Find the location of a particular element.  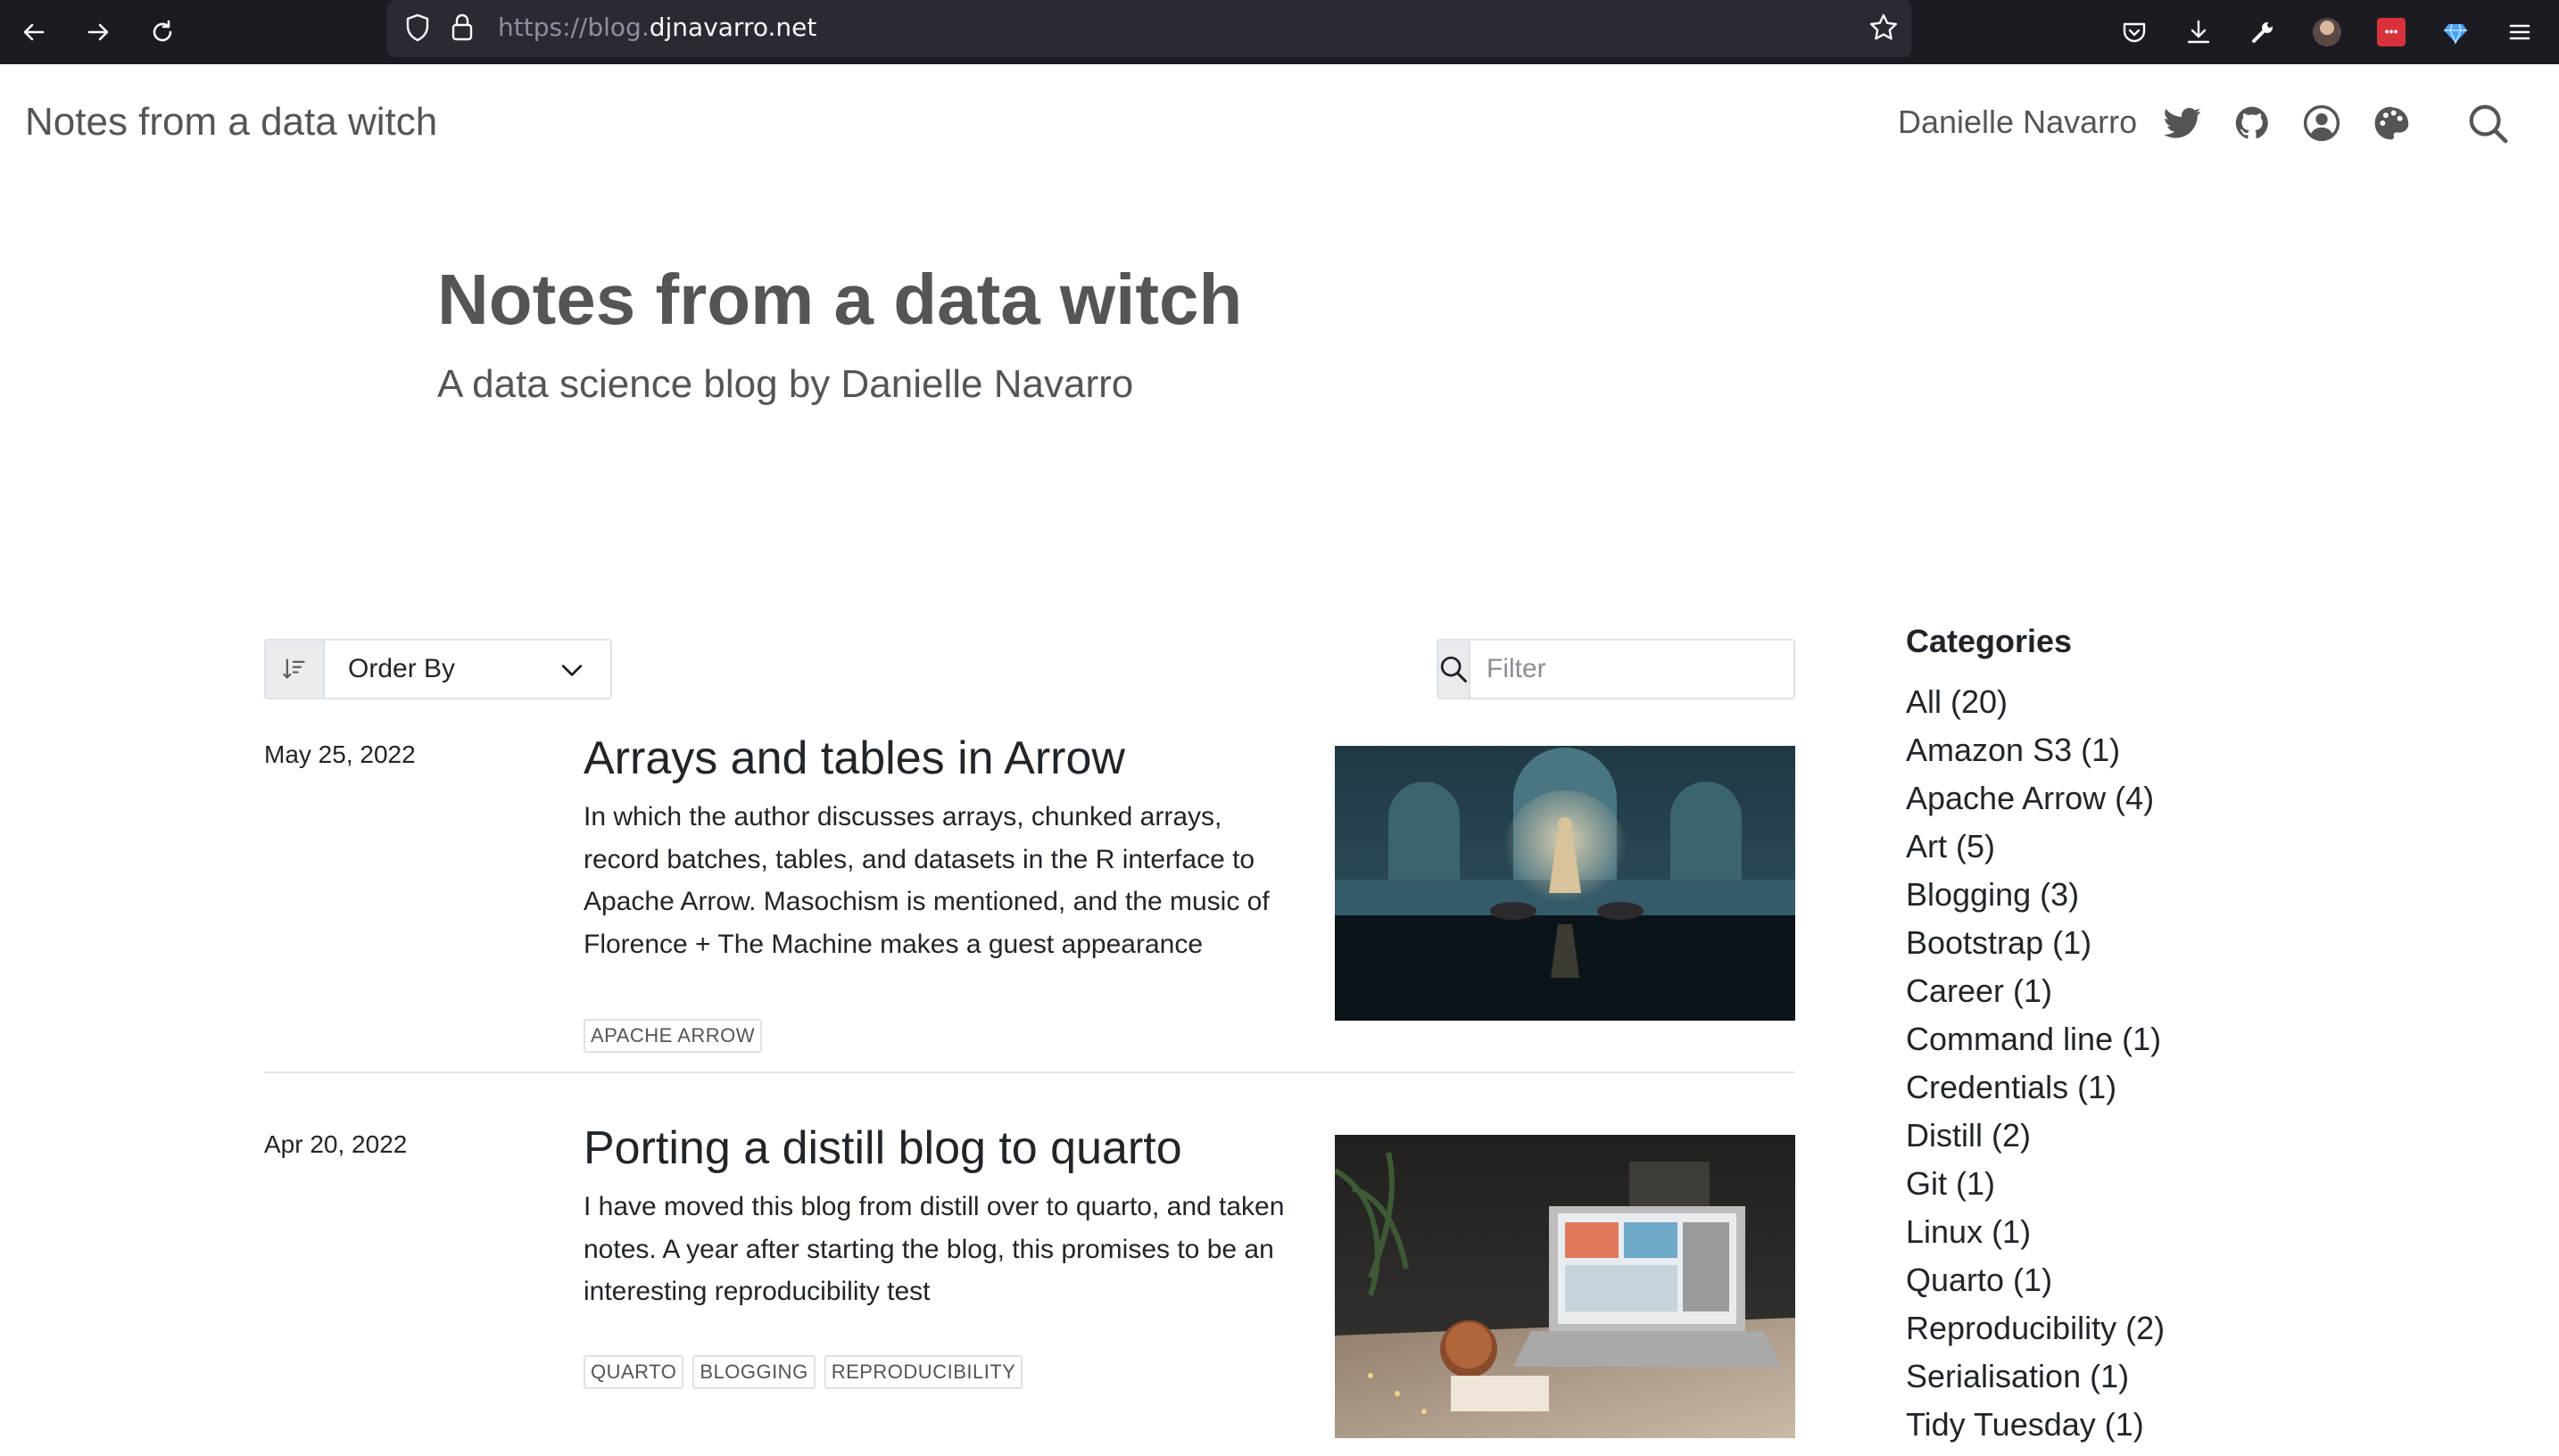

site-brand-link: Notes from a data witch is located at coordinates (231, 123).